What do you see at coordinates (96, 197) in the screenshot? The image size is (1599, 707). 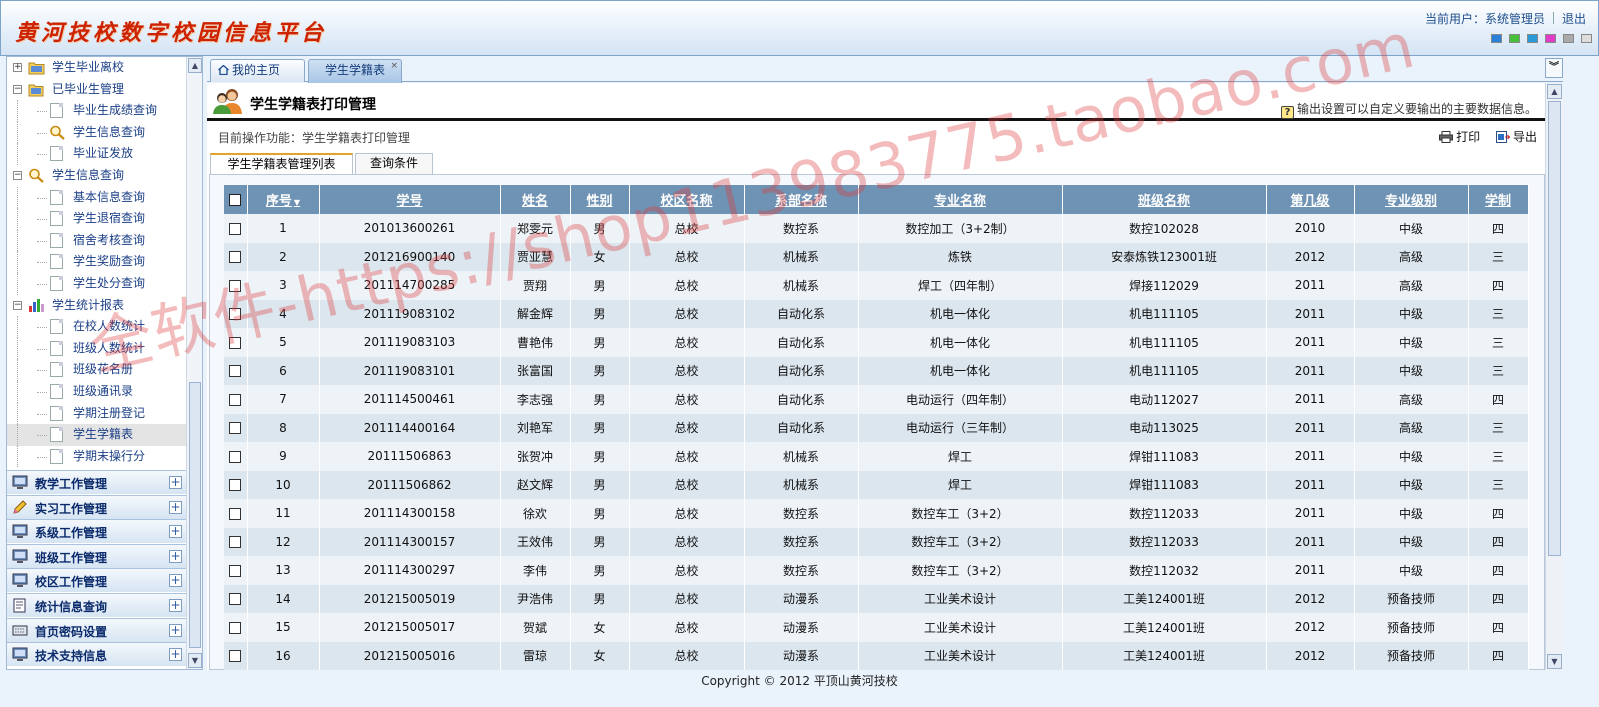 I see `tree-item: 基本信息查询` at bounding box center [96, 197].